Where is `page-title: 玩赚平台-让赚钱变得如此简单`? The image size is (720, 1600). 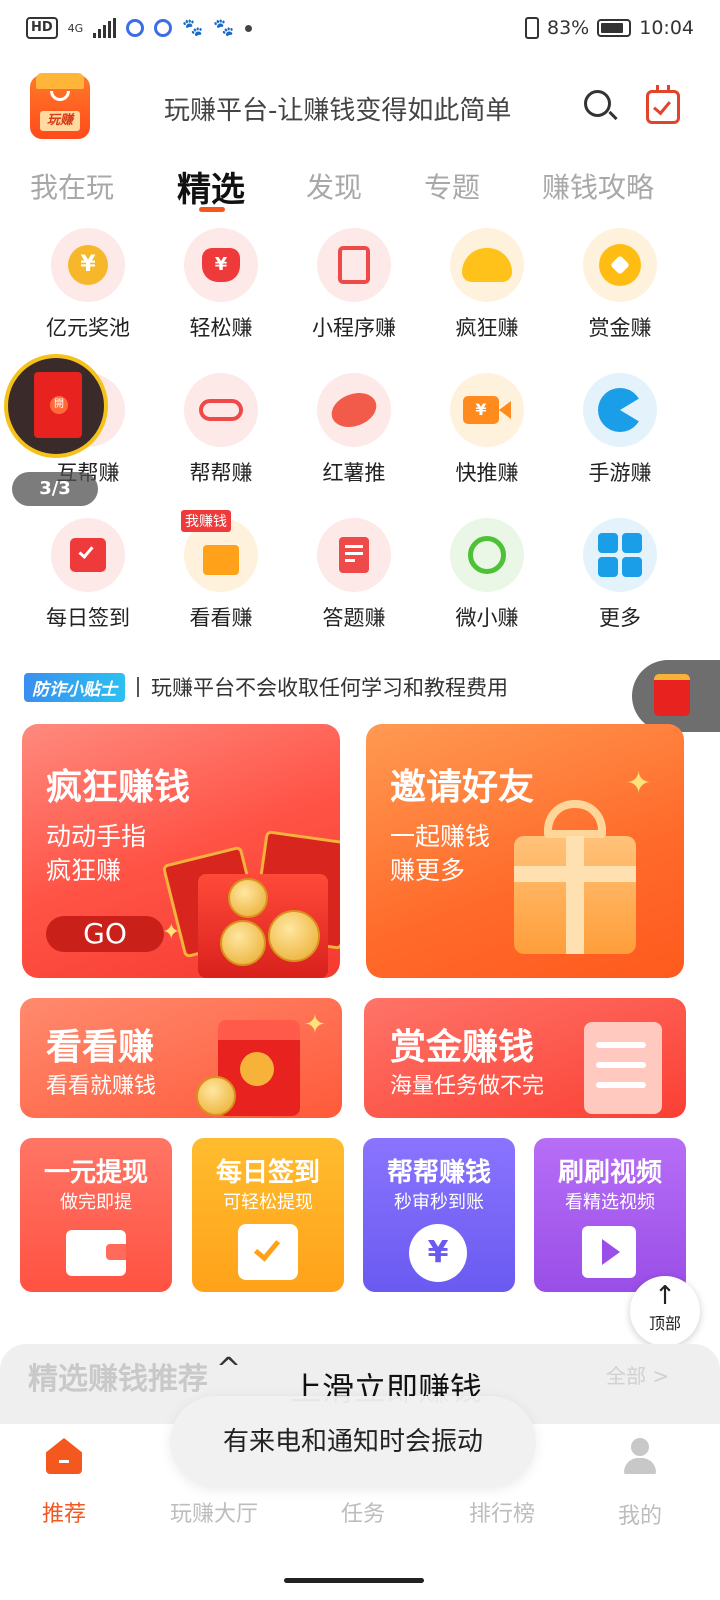
page-title: 玩赚平台-让赚钱变得如此简单 is located at coordinates (338, 111).